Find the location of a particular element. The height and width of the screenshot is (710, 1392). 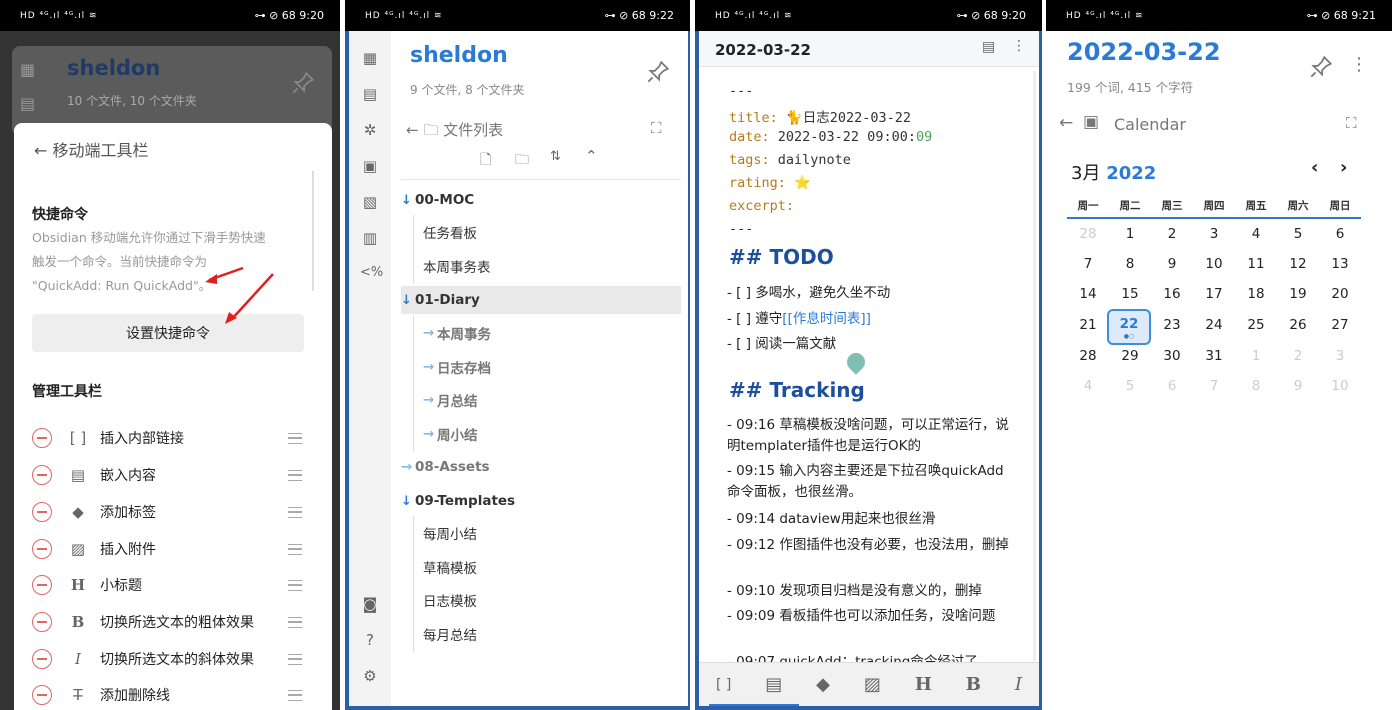

table-settings-icon: ▥ is located at coordinates (370, 239).